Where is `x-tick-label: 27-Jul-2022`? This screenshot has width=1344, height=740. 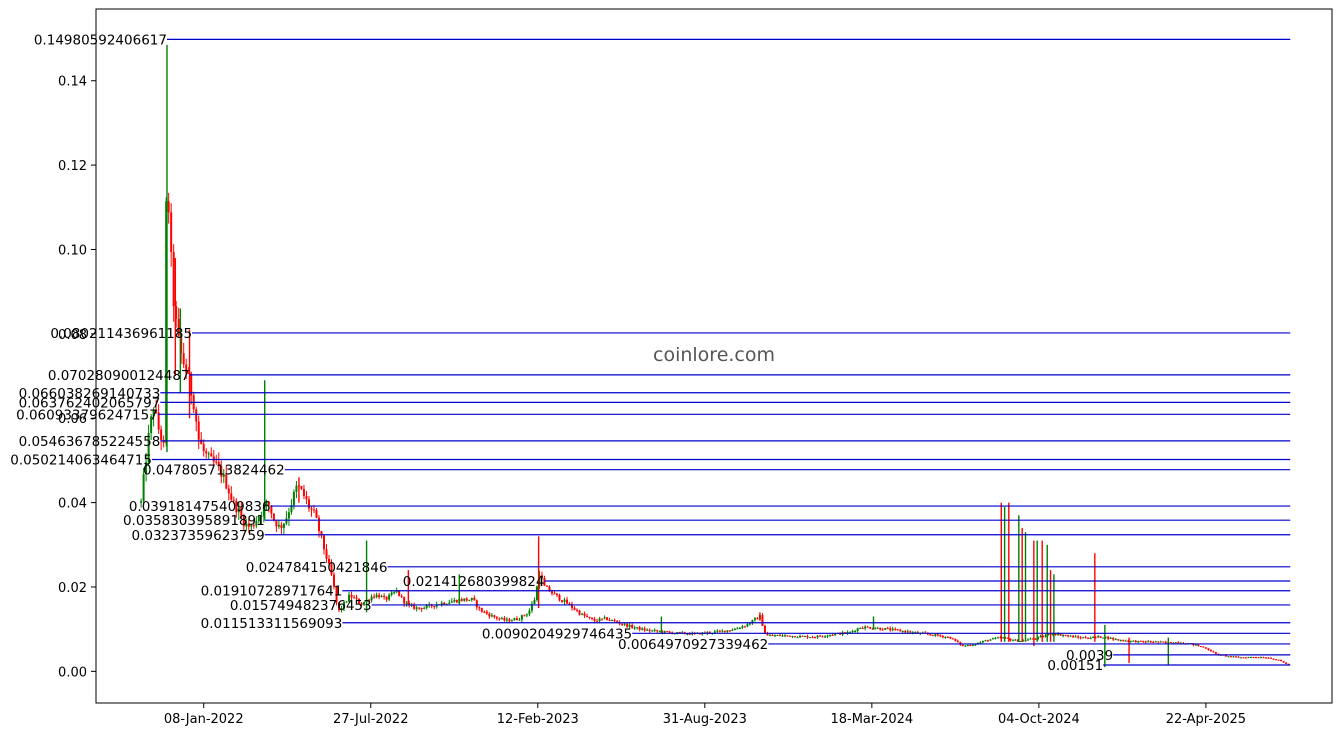 x-tick-label: 27-Jul-2022 is located at coordinates (370, 719).